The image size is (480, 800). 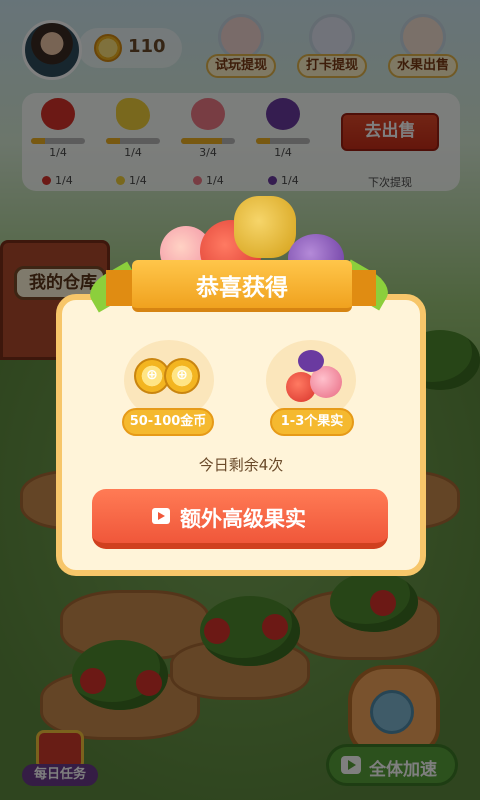 I want to click on durian-icon, so click(x=265, y=227).